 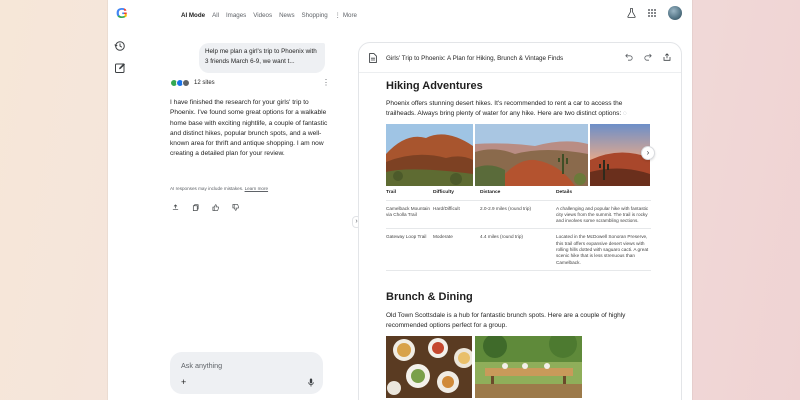 I want to click on top-right-controls, so click(x=654, y=13).